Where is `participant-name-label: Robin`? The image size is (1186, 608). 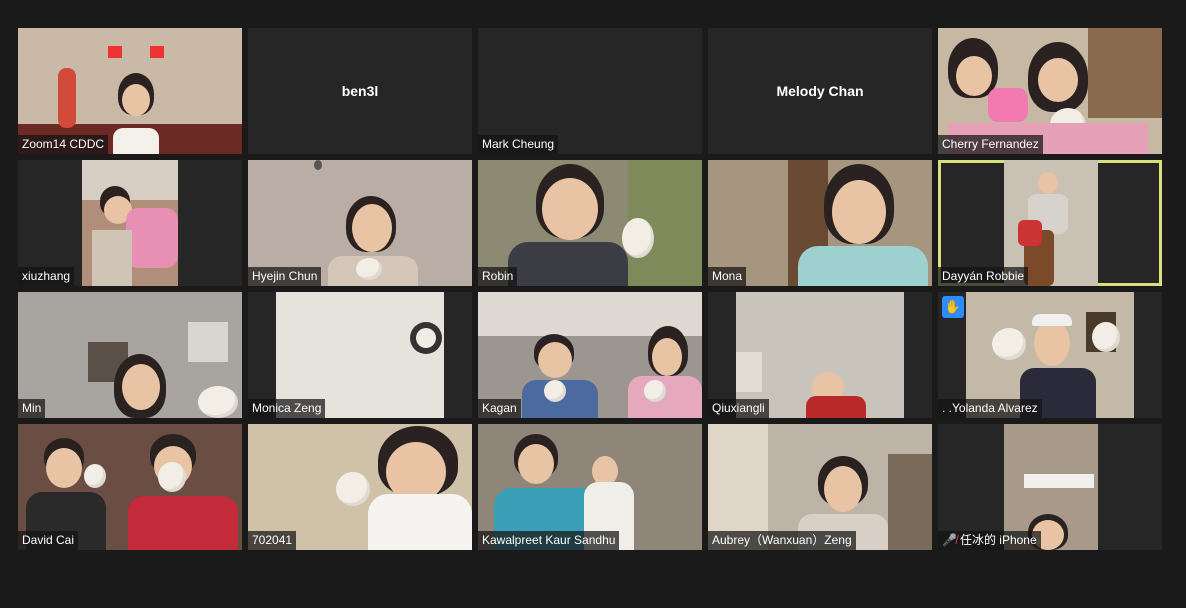
participant-name-label: Robin is located at coordinates (498, 276).